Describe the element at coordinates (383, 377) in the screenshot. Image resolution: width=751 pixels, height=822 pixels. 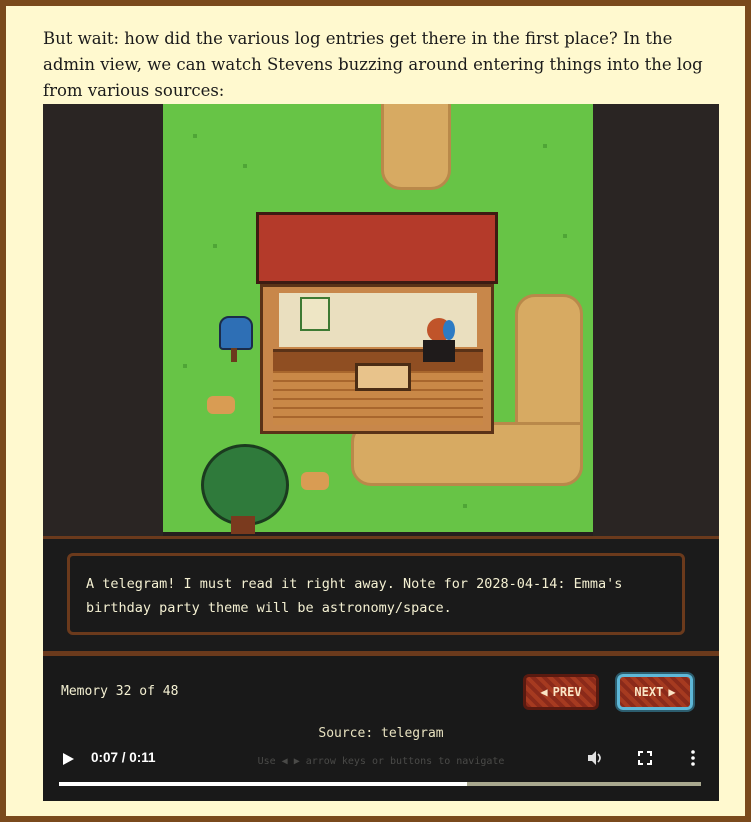
I see `logbook` at that location.